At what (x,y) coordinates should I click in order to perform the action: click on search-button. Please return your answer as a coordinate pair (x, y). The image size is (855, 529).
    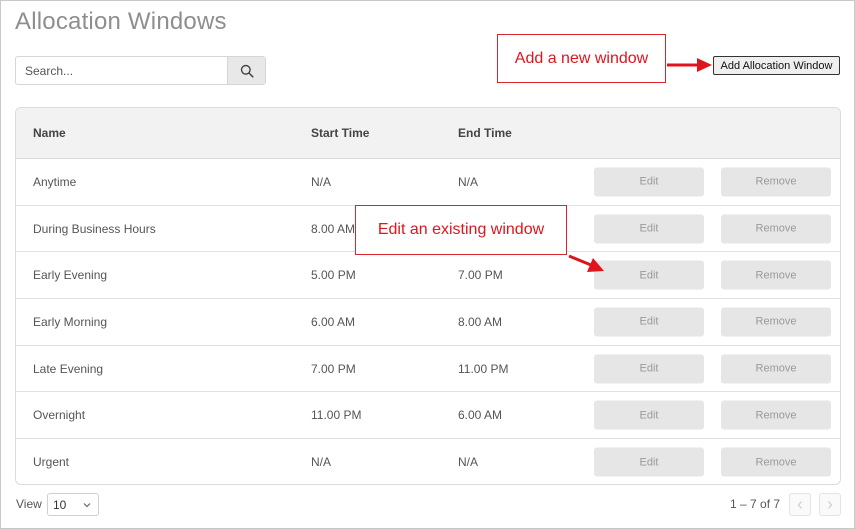
    Looking at the image, I should click on (246, 70).